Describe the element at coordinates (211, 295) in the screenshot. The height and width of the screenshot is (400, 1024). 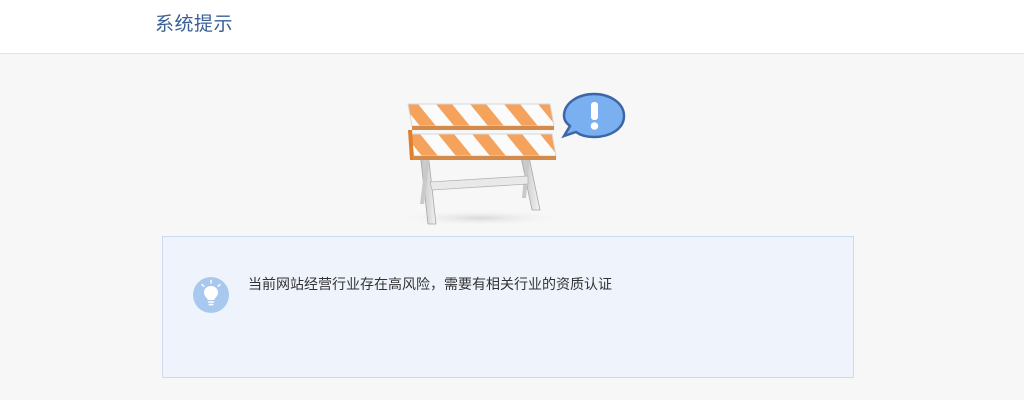
I see `lightbulb-icon` at that location.